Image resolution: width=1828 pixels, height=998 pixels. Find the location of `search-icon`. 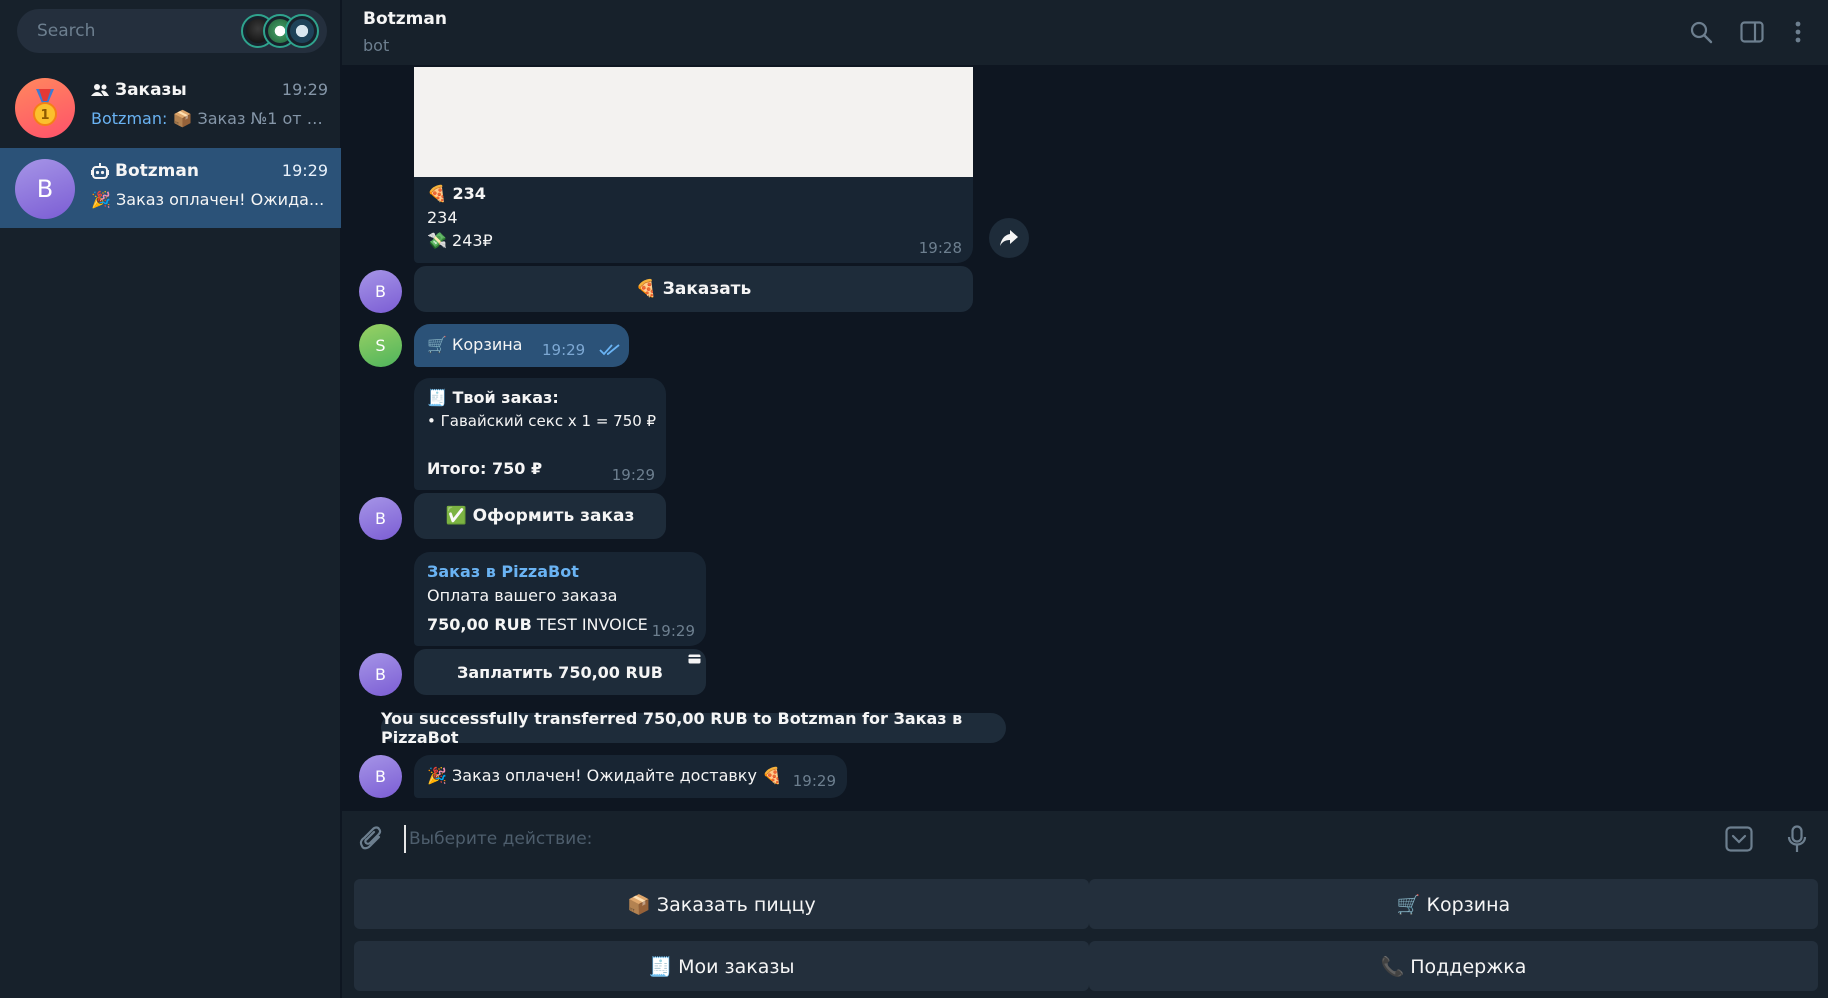

search-icon is located at coordinates (1701, 32).